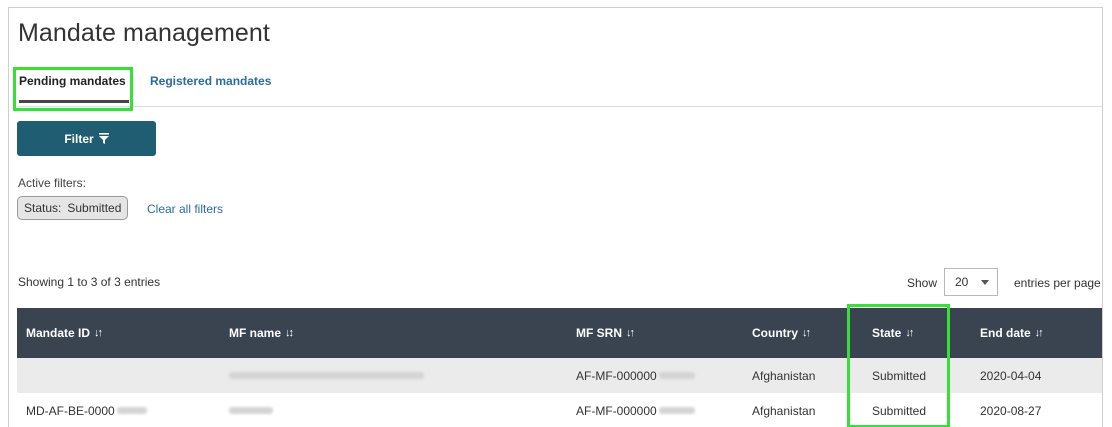 The image size is (1112, 427). I want to click on mandate-id-cell: MD-AF-BE-0000, so click(86, 410).